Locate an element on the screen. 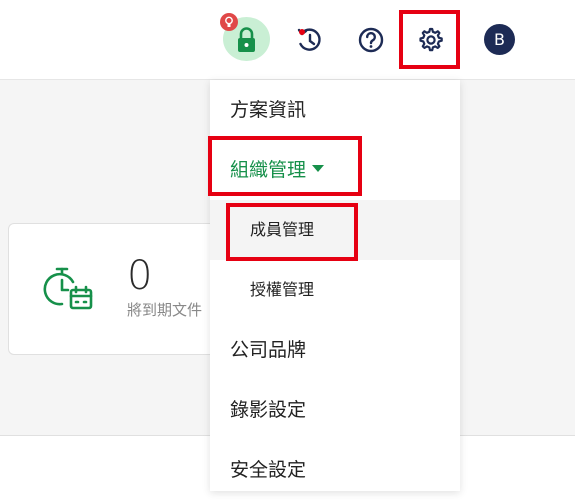 The height and width of the screenshot is (500, 575). menu-item-recording-settings: 錄影設定 is located at coordinates (335, 410).